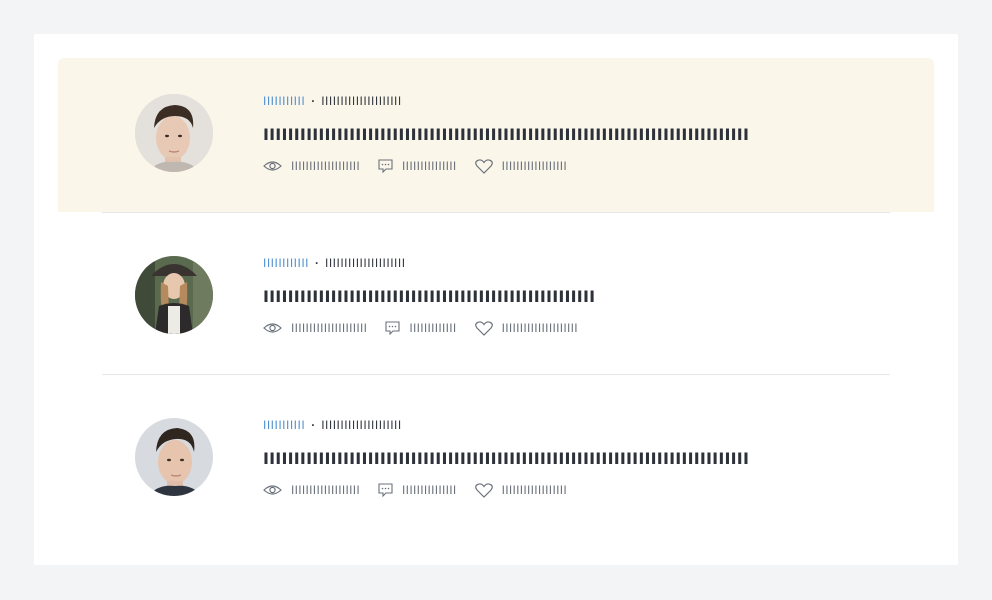 This screenshot has width=992, height=600. I want to click on views-stat: IIIIIIIIIIIIIIIIIIIII, so click(315, 328).